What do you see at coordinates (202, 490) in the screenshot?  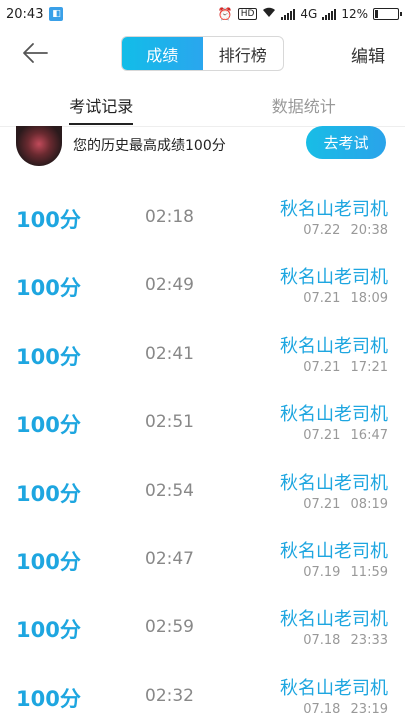 I see `list-item: 100分 02:54 秋名山老司机 07.21 08:19` at bounding box center [202, 490].